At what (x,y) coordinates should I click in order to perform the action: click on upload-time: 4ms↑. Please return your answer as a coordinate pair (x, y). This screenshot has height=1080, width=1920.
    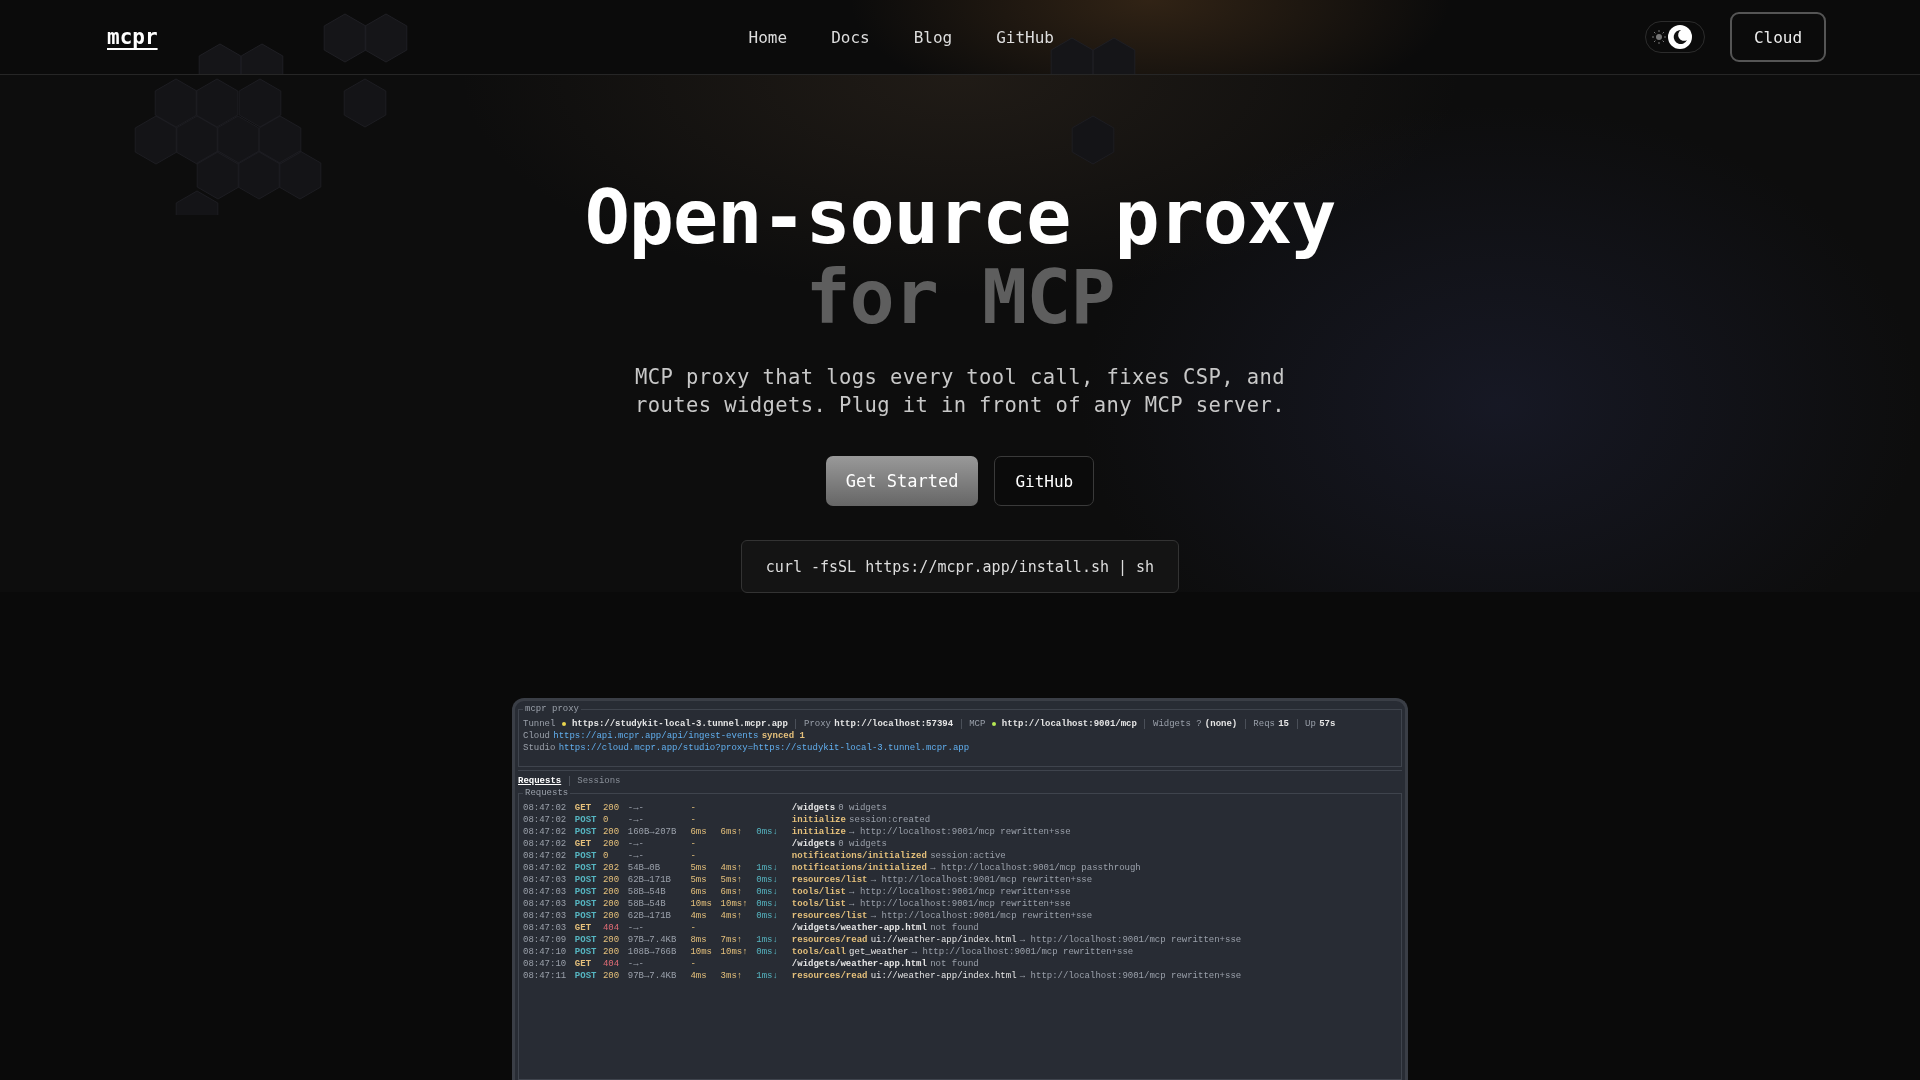
    Looking at the image, I should click on (732, 868).